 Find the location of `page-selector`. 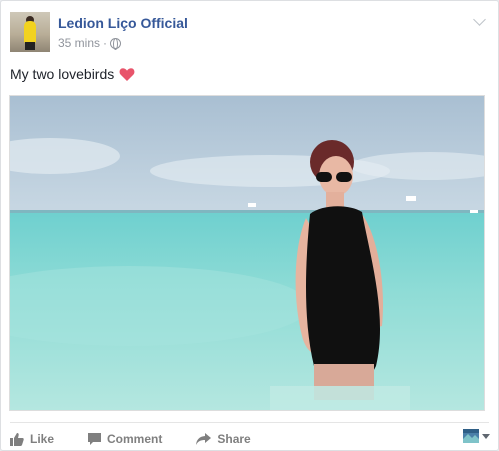

page-selector is located at coordinates (476, 436).